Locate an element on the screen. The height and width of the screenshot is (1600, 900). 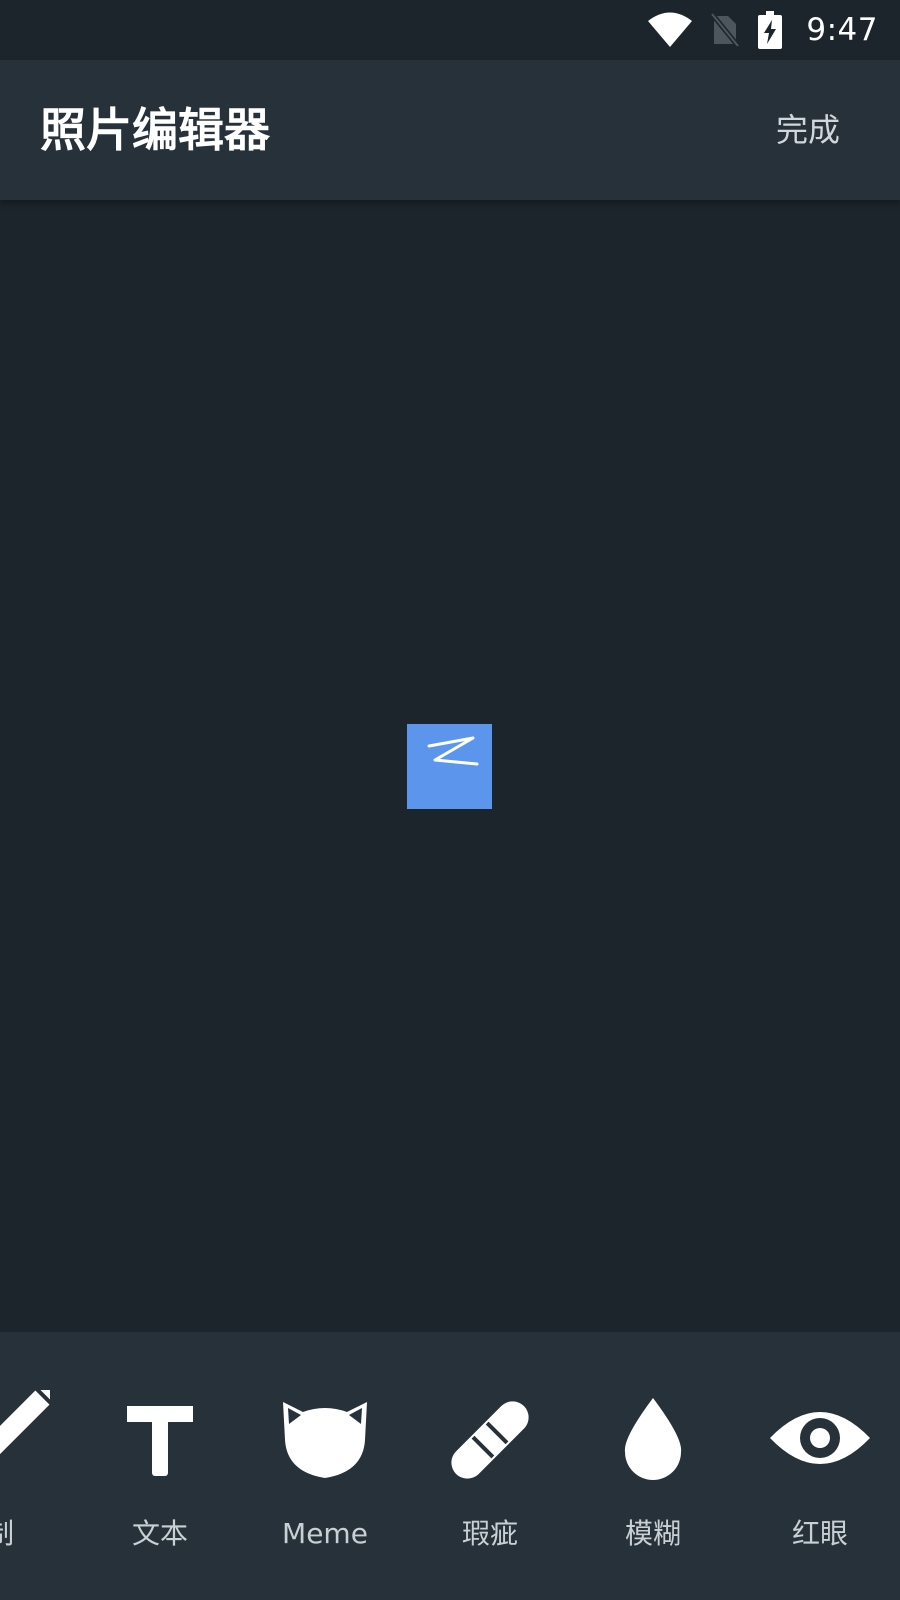
tool-label: Meme is located at coordinates (325, 1533).